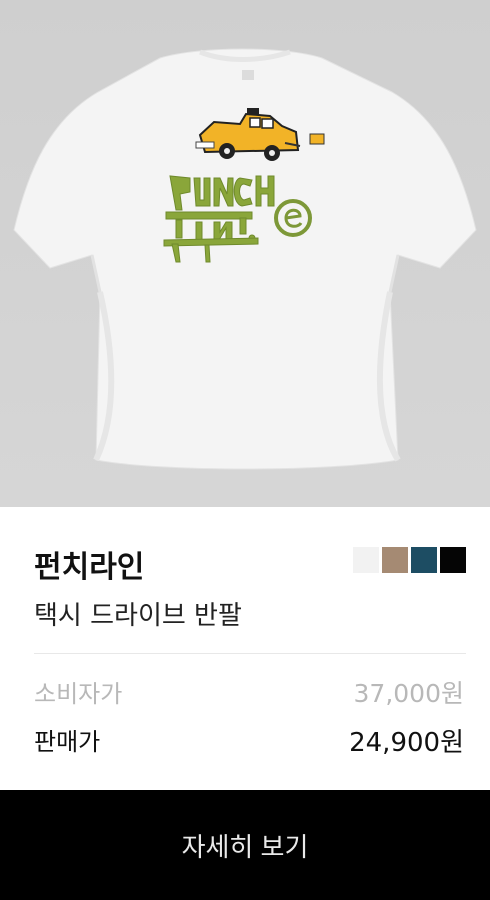 This screenshot has width=490, height=900. Describe the element at coordinates (249, 740) in the screenshot. I see `sale-price-row: 판매가 24,900원` at that location.